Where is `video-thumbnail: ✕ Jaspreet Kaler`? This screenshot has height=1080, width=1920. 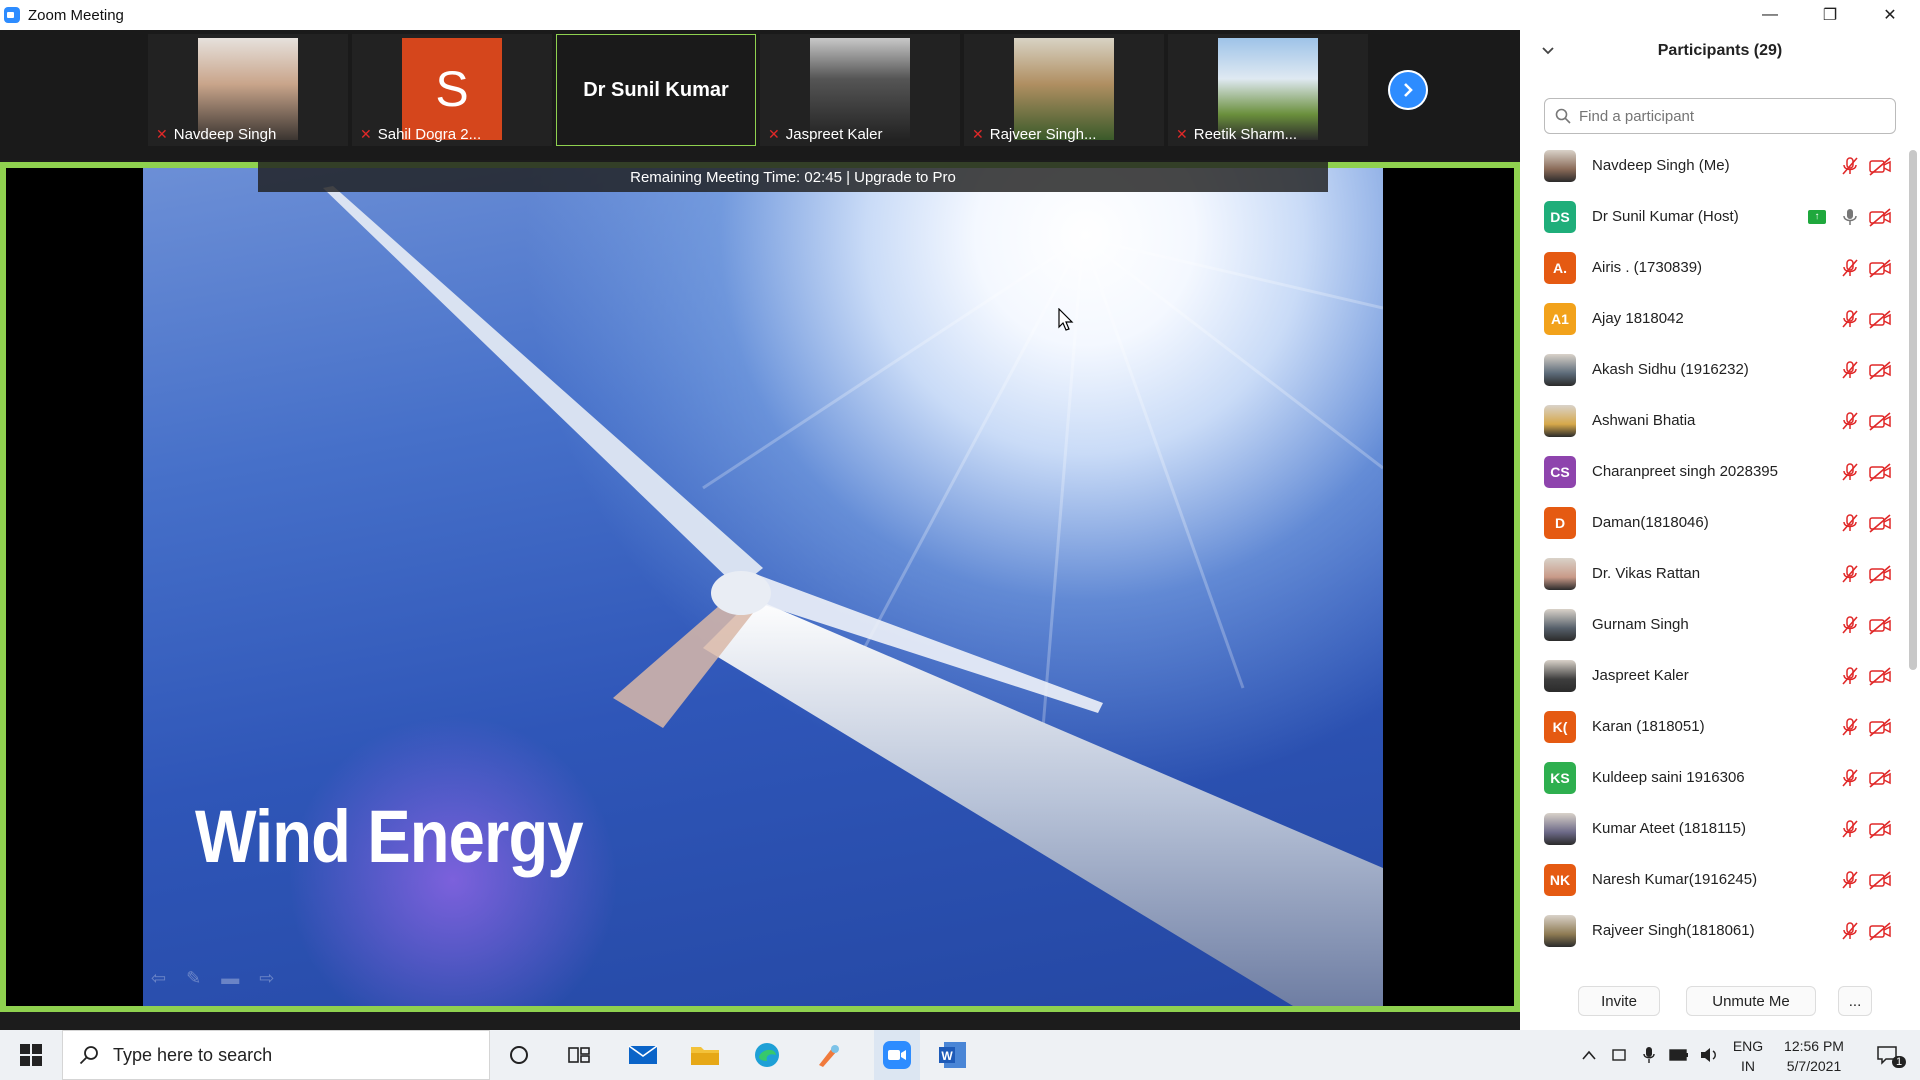 video-thumbnail: ✕ Jaspreet Kaler is located at coordinates (860, 90).